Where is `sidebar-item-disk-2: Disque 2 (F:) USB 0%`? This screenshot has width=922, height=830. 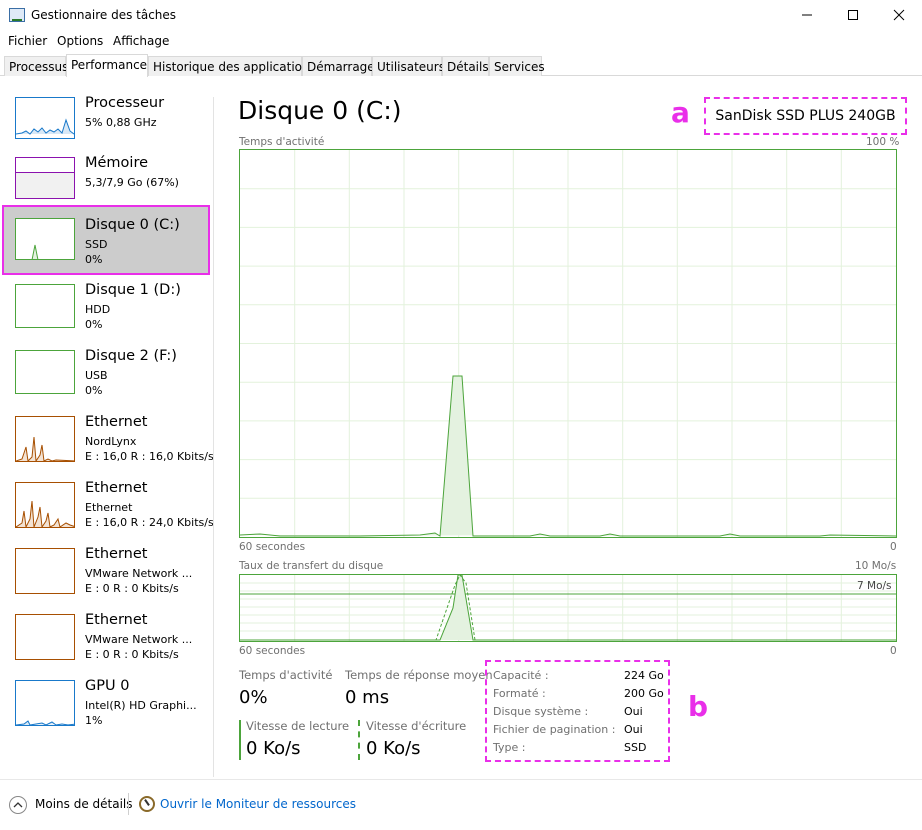
sidebar-item-disk-2: Disque 2 (F:) USB 0% is located at coordinates (107, 379).